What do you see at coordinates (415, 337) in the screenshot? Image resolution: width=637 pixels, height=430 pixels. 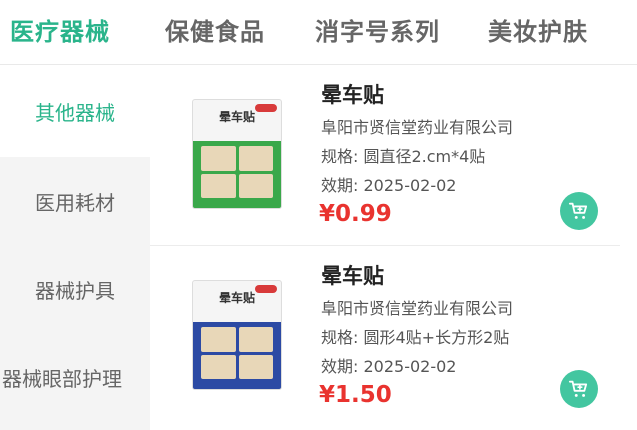 I see `product-spec: 规格: 圆形4贴+长方形2贴` at bounding box center [415, 337].